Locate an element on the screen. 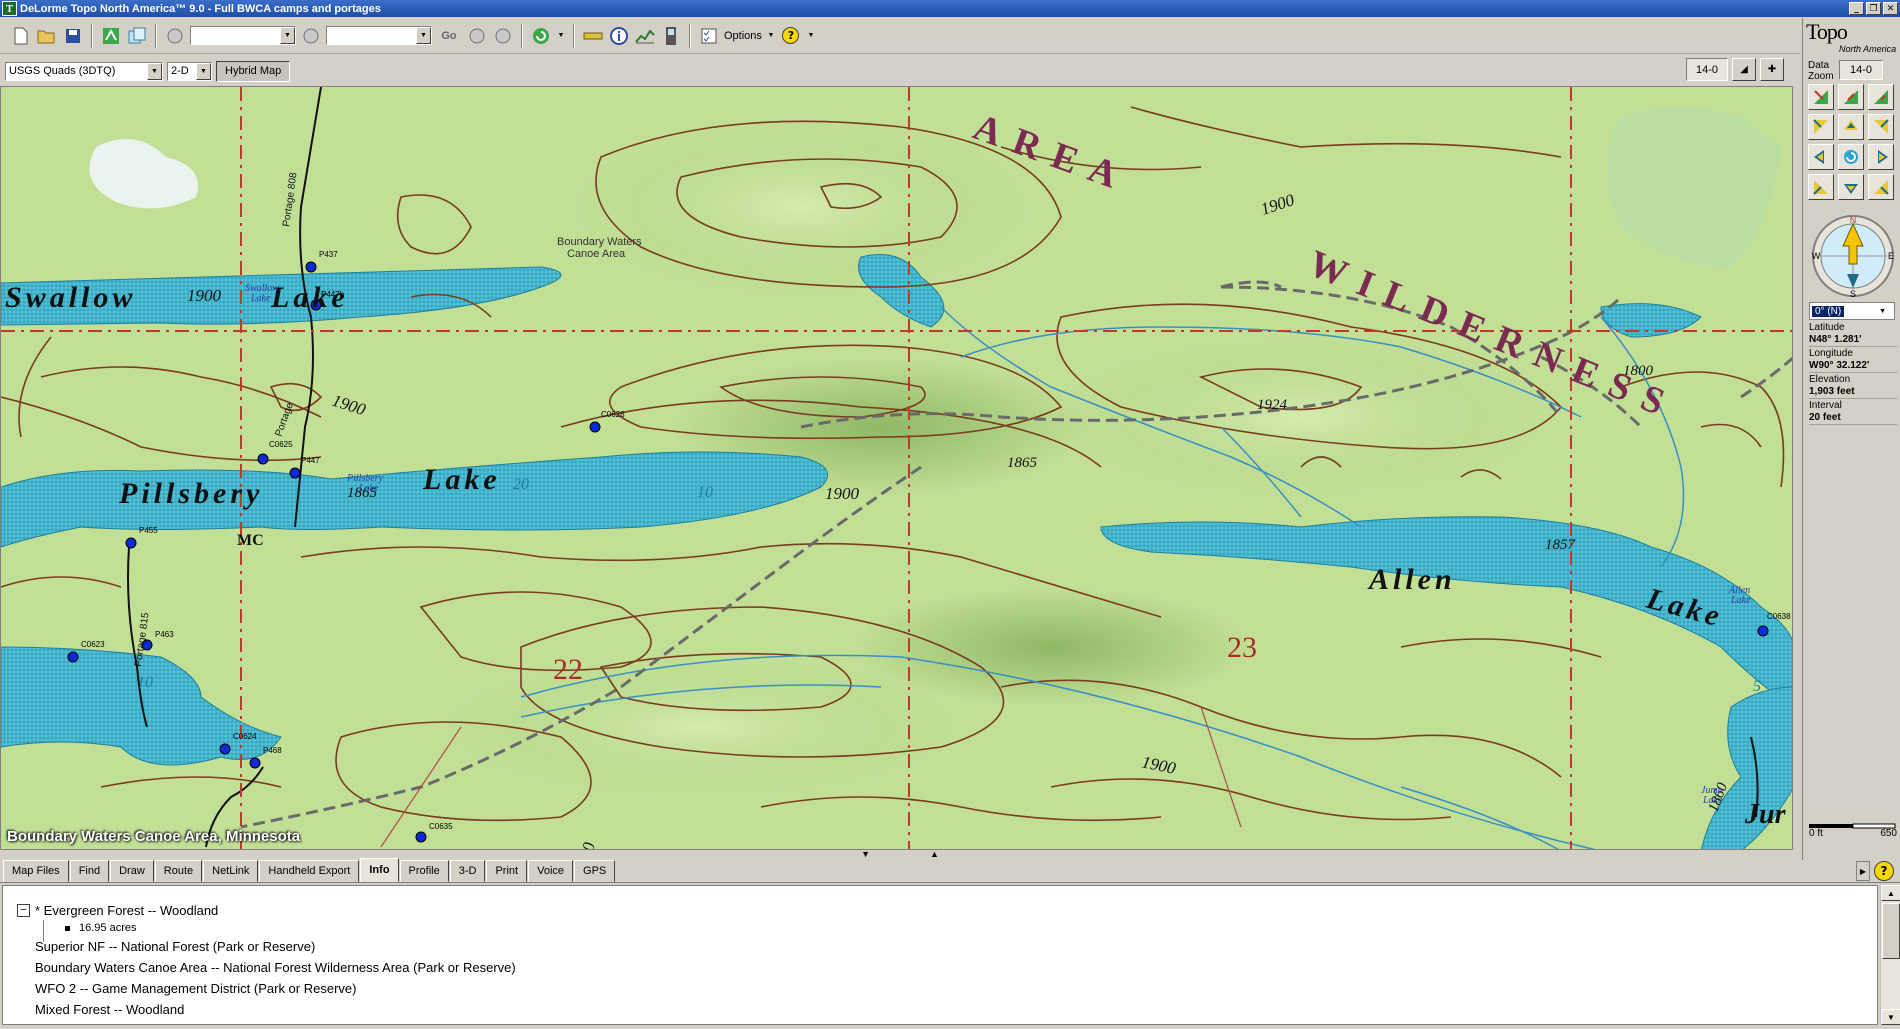  ruler-icon is located at coordinates (593, 36).